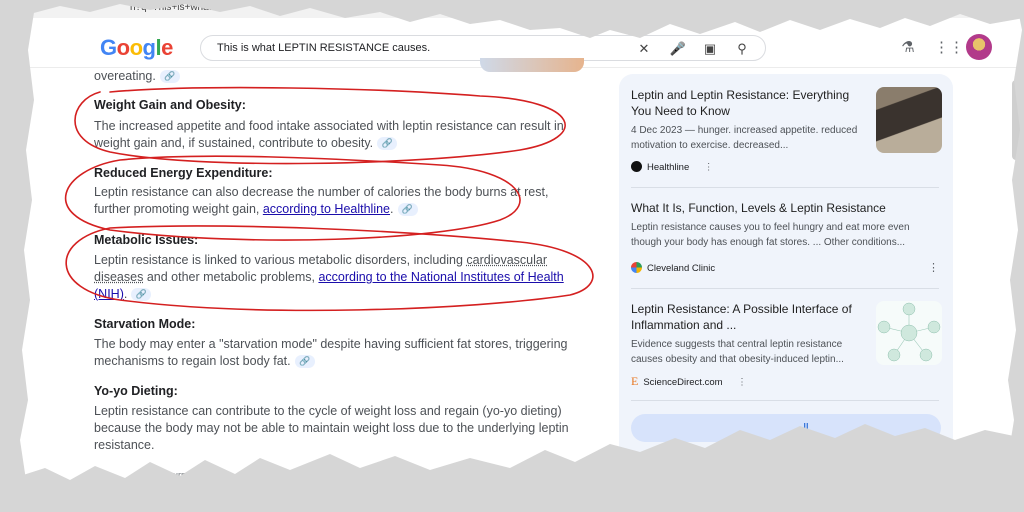 This screenshot has width=1024, height=512. What do you see at coordinates (979, 47) in the screenshot?
I see `avatar` at bounding box center [979, 47].